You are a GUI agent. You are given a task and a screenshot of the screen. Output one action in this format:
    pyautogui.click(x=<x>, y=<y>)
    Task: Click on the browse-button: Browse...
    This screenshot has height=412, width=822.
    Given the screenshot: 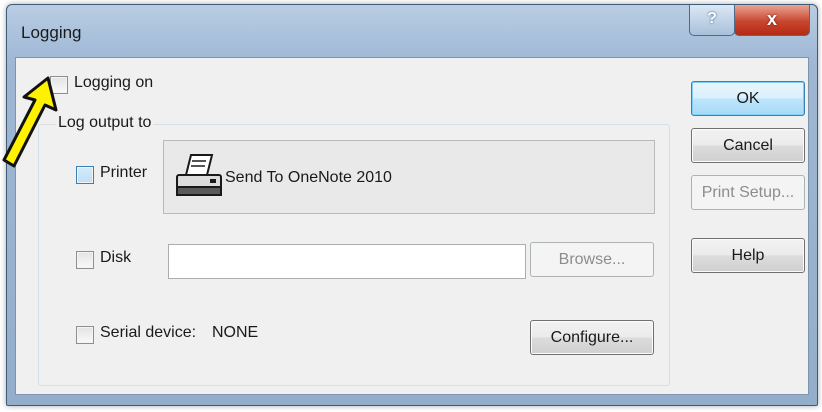 What is the action you would take?
    pyautogui.click(x=592, y=259)
    